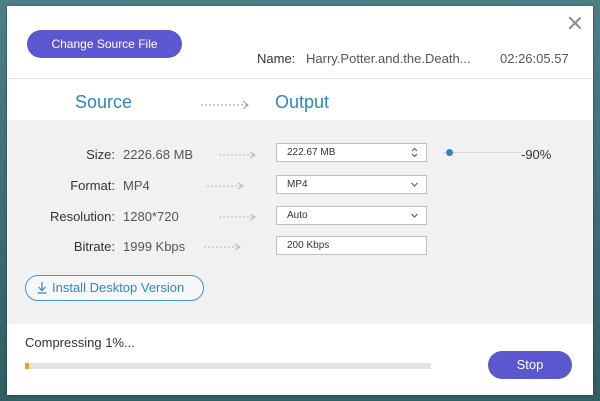 The height and width of the screenshot is (401, 600). I want to click on output-format-dropdown: MP4, so click(351, 184).